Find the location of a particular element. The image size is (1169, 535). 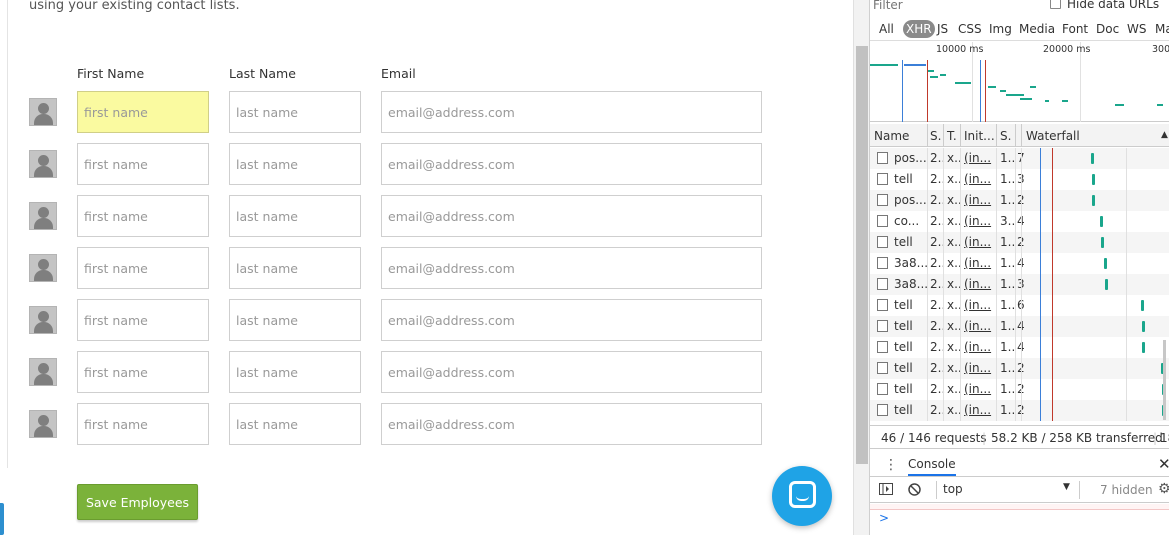

column-type: T. is located at coordinates (952, 136).